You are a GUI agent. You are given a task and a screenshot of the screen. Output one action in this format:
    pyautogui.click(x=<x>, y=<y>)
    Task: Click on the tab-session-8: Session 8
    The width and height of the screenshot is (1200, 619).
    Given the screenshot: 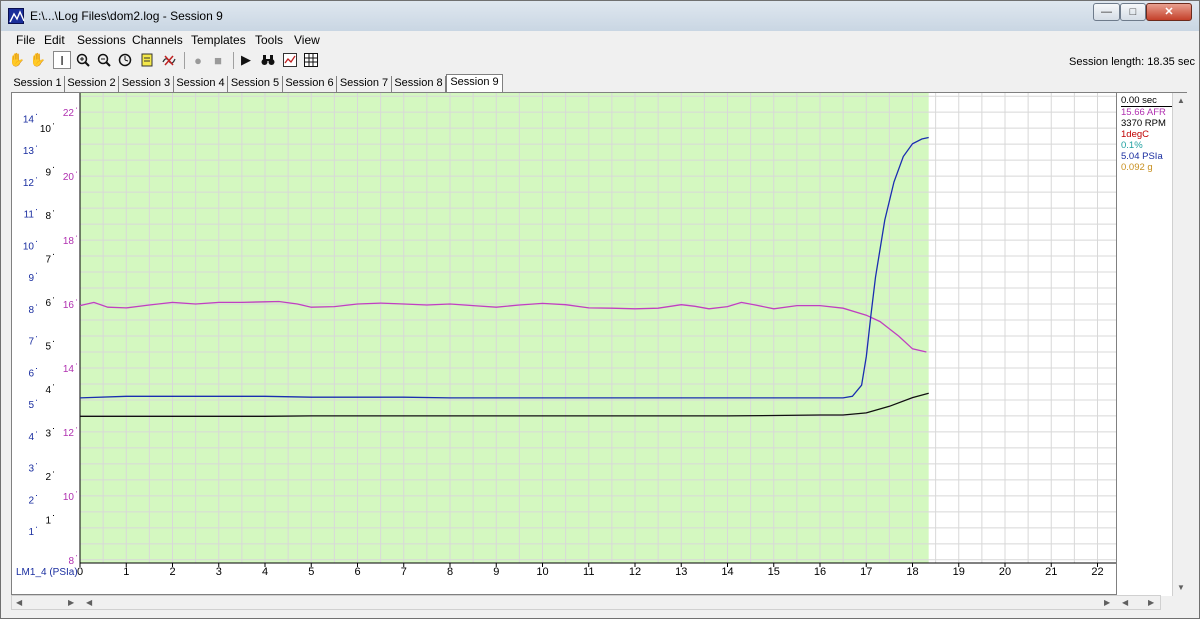 What is the action you would take?
    pyautogui.click(x=419, y=84)
    